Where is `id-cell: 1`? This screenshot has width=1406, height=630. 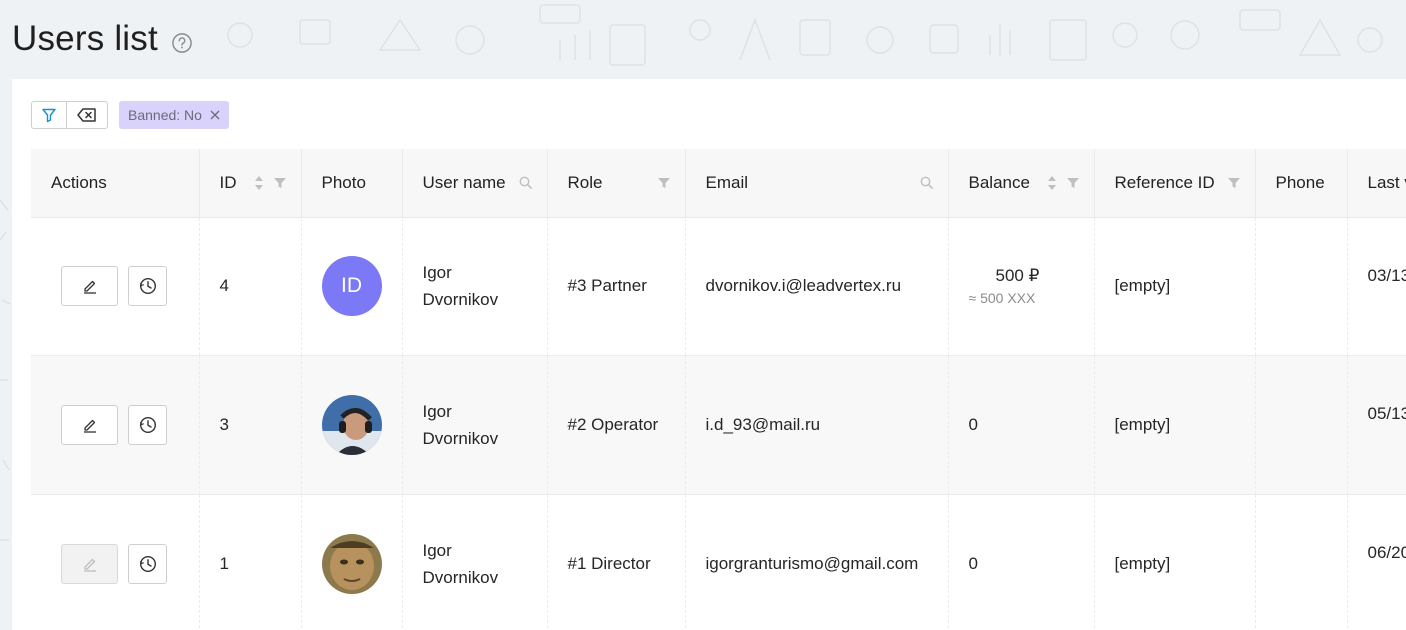
id-cell: 1 is located at coordinates (250, 562).